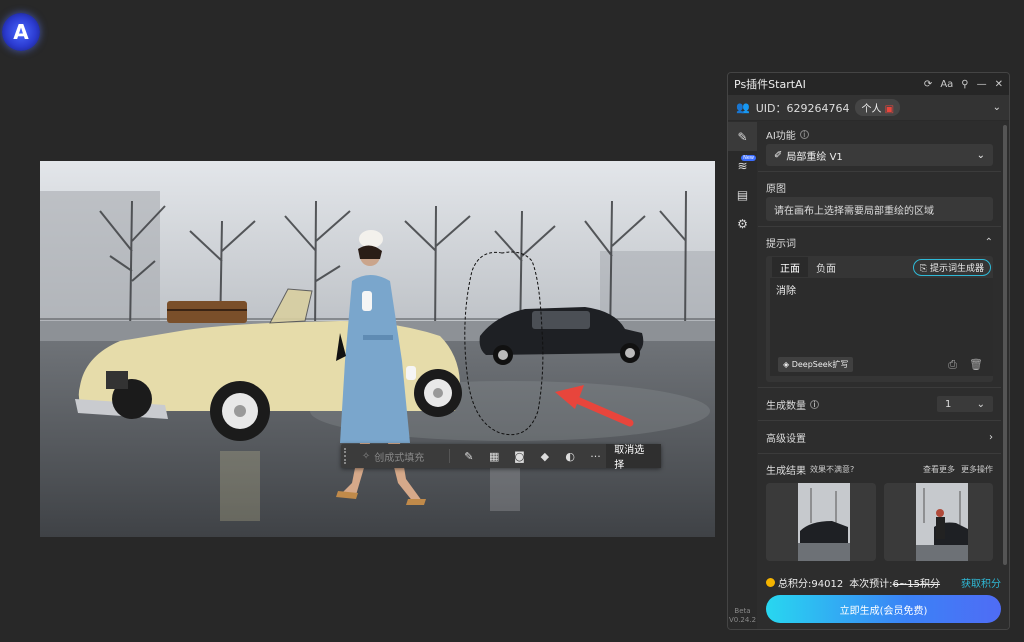 The height and width of the screenshot is (642, 1024). Describe the element at coordinates (748, 158) in the screenshot. I see `new-badge: New` at that location.